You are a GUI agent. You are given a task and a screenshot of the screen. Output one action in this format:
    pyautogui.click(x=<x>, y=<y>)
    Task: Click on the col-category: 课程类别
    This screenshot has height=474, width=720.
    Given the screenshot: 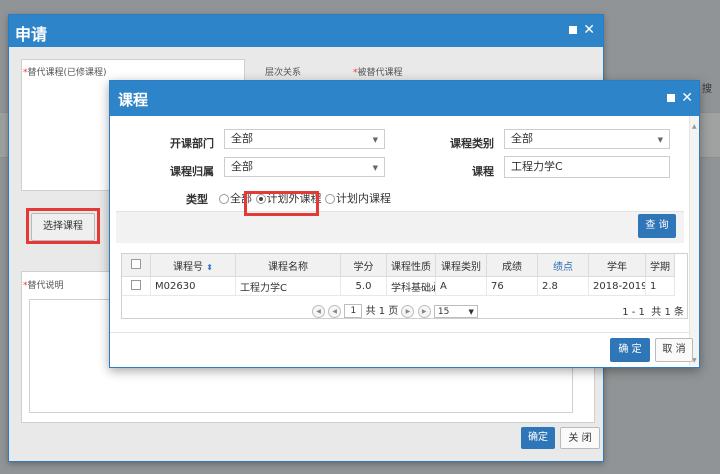 What is the action you would take?
    pyautogui.click(x=461, y=265)
    